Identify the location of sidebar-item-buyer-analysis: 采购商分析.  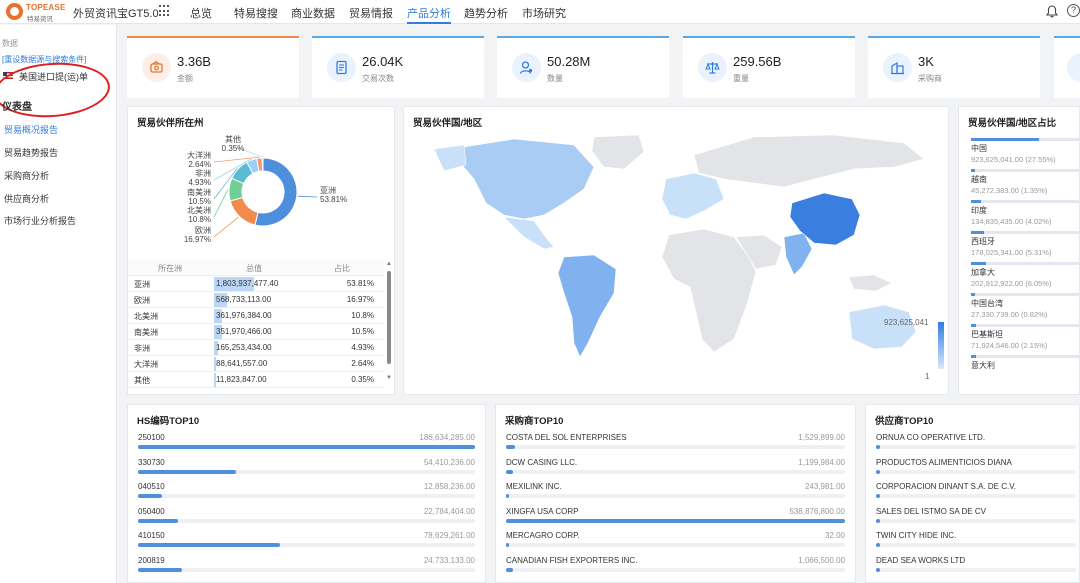
(26, 175).